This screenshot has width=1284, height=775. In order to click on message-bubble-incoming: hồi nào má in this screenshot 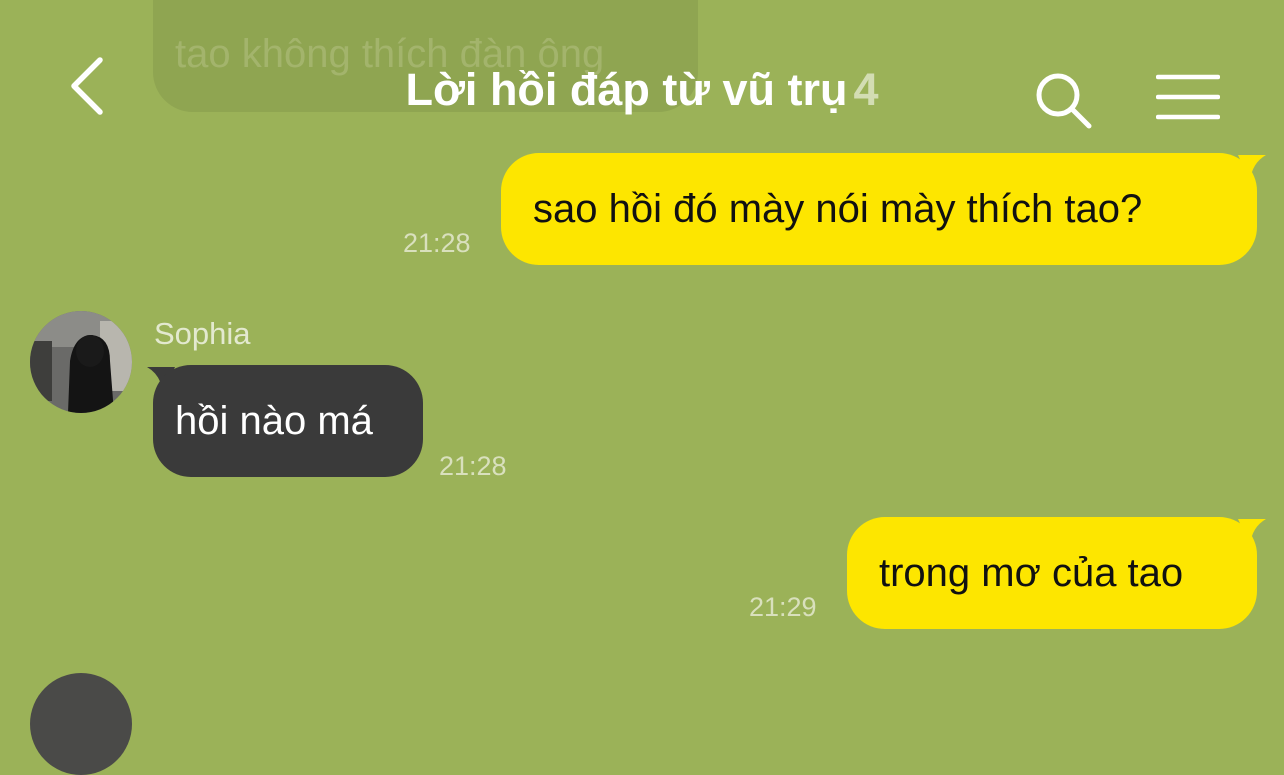, I will do `click(288, 421)`.